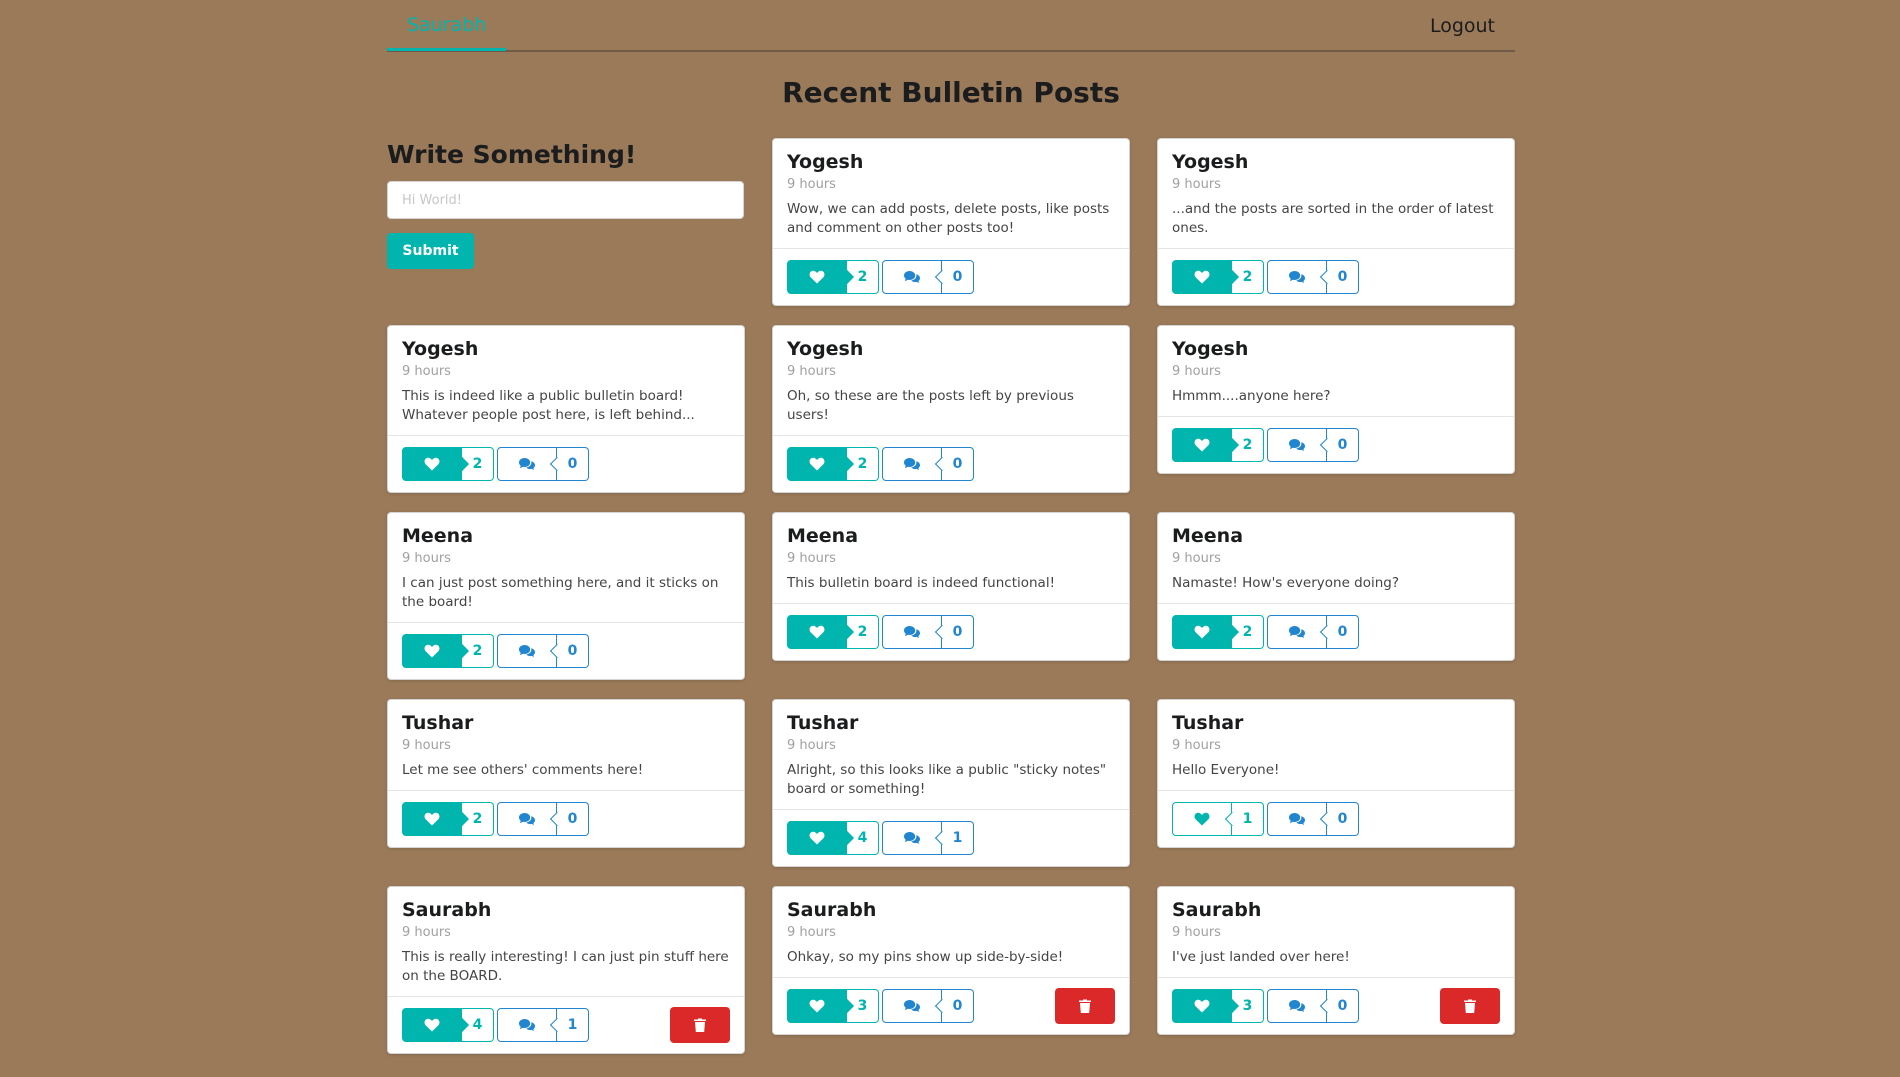  I want to click on post-text: Ohkay, so my pins show up side-by-side!, so click(925, 957).